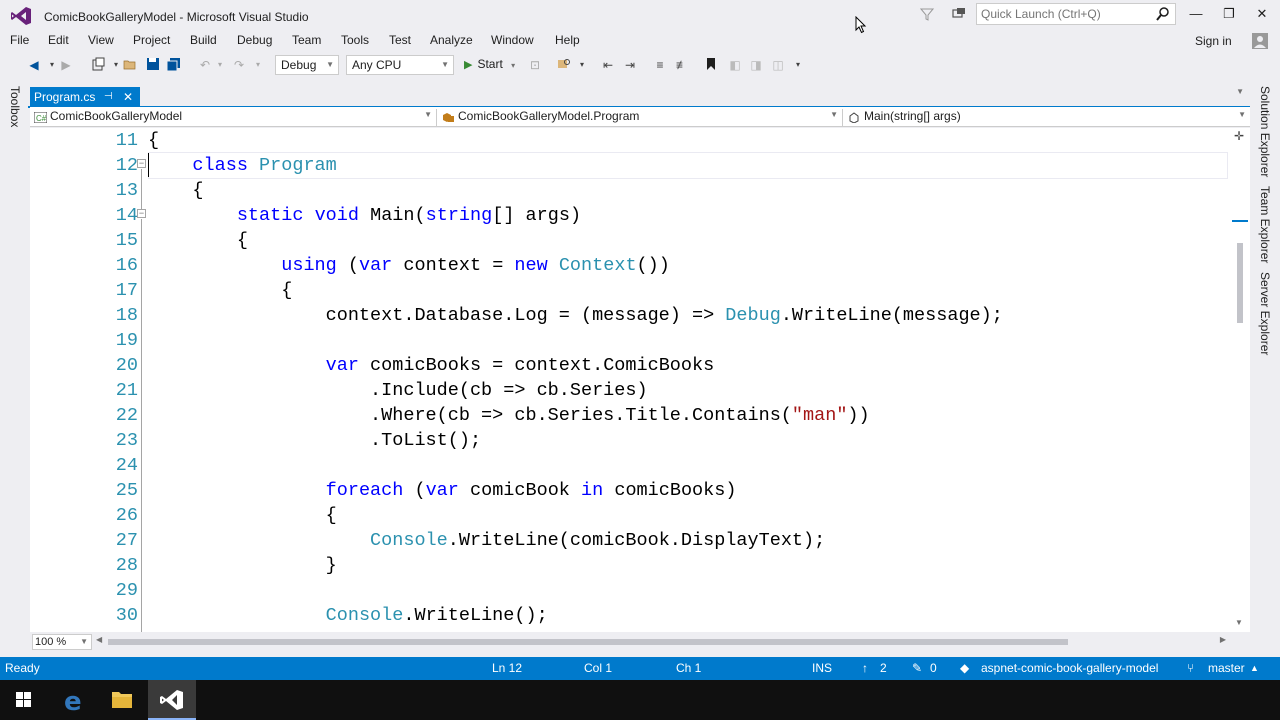 The image size is (1280, 720). I want to click on vertical-scrollbar, so click(1240, 380).